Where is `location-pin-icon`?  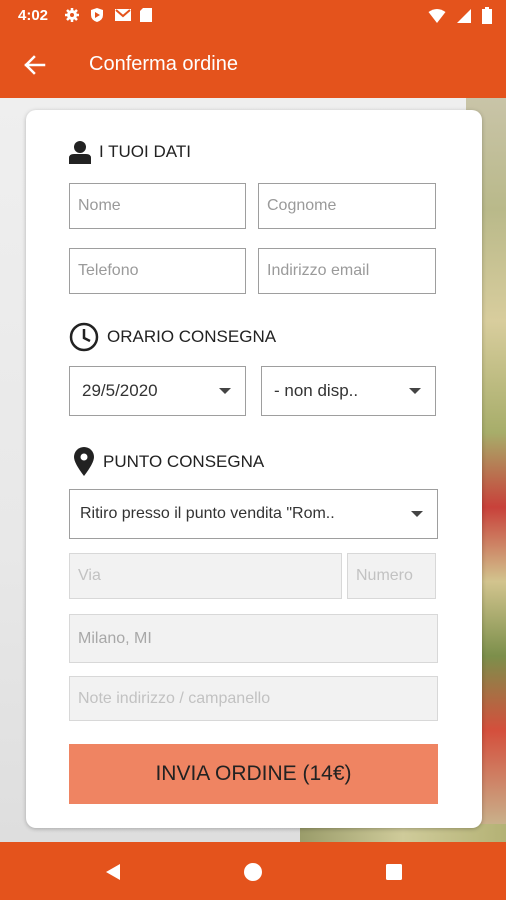 location-pin-icon is located at coordinates (84, 462).